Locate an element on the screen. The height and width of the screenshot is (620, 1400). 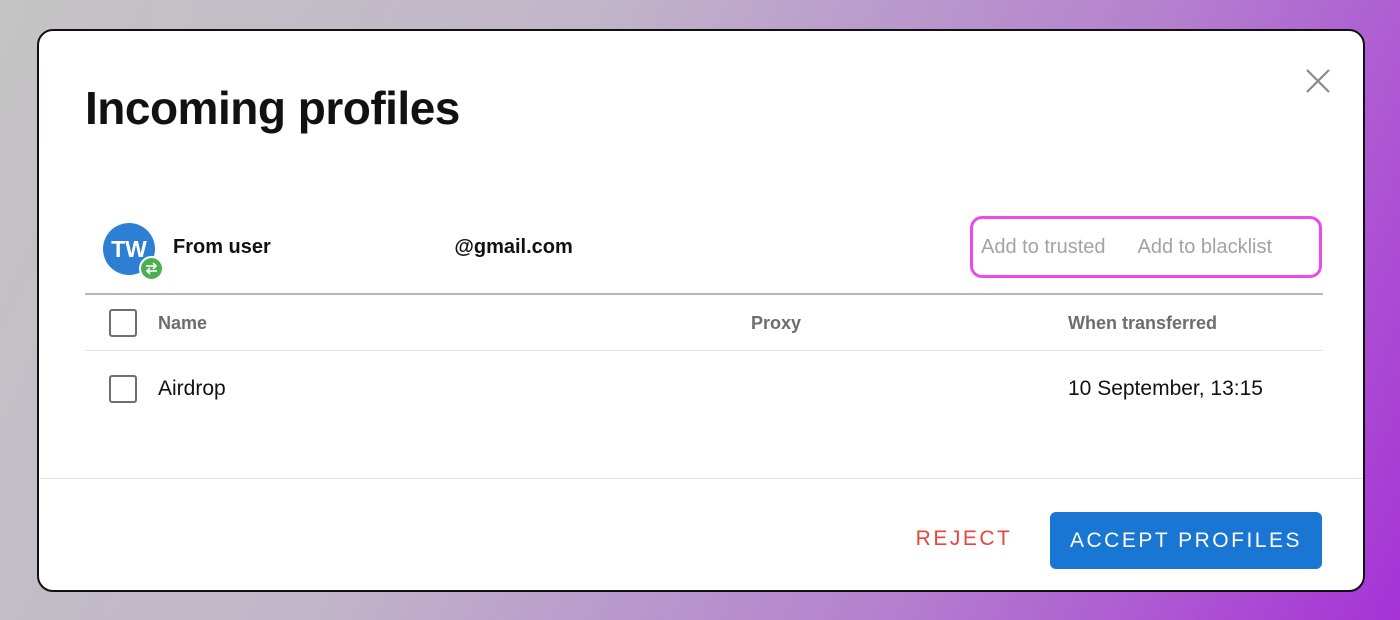
close-icon is located at coordinates (1318, 81).